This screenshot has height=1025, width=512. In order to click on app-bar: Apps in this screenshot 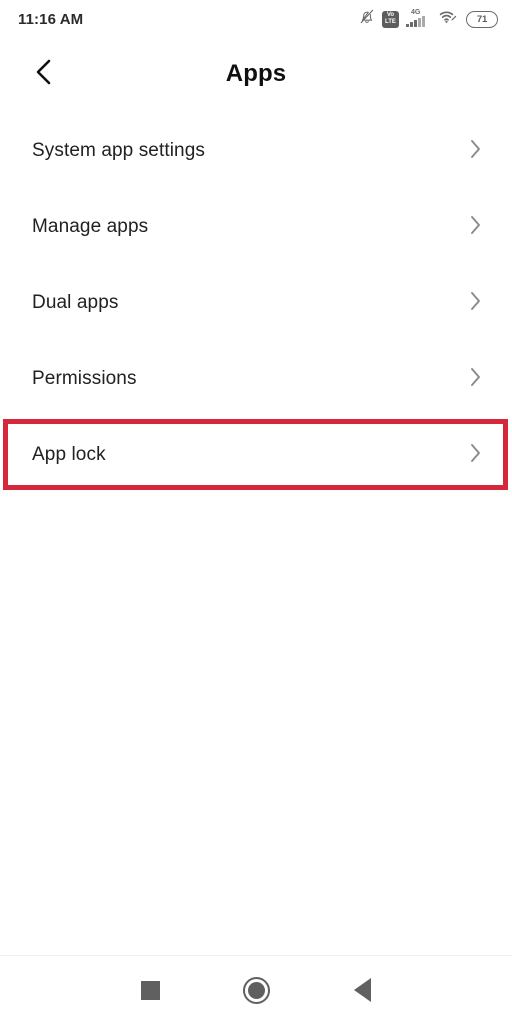, I will do `click(256, 74)`.